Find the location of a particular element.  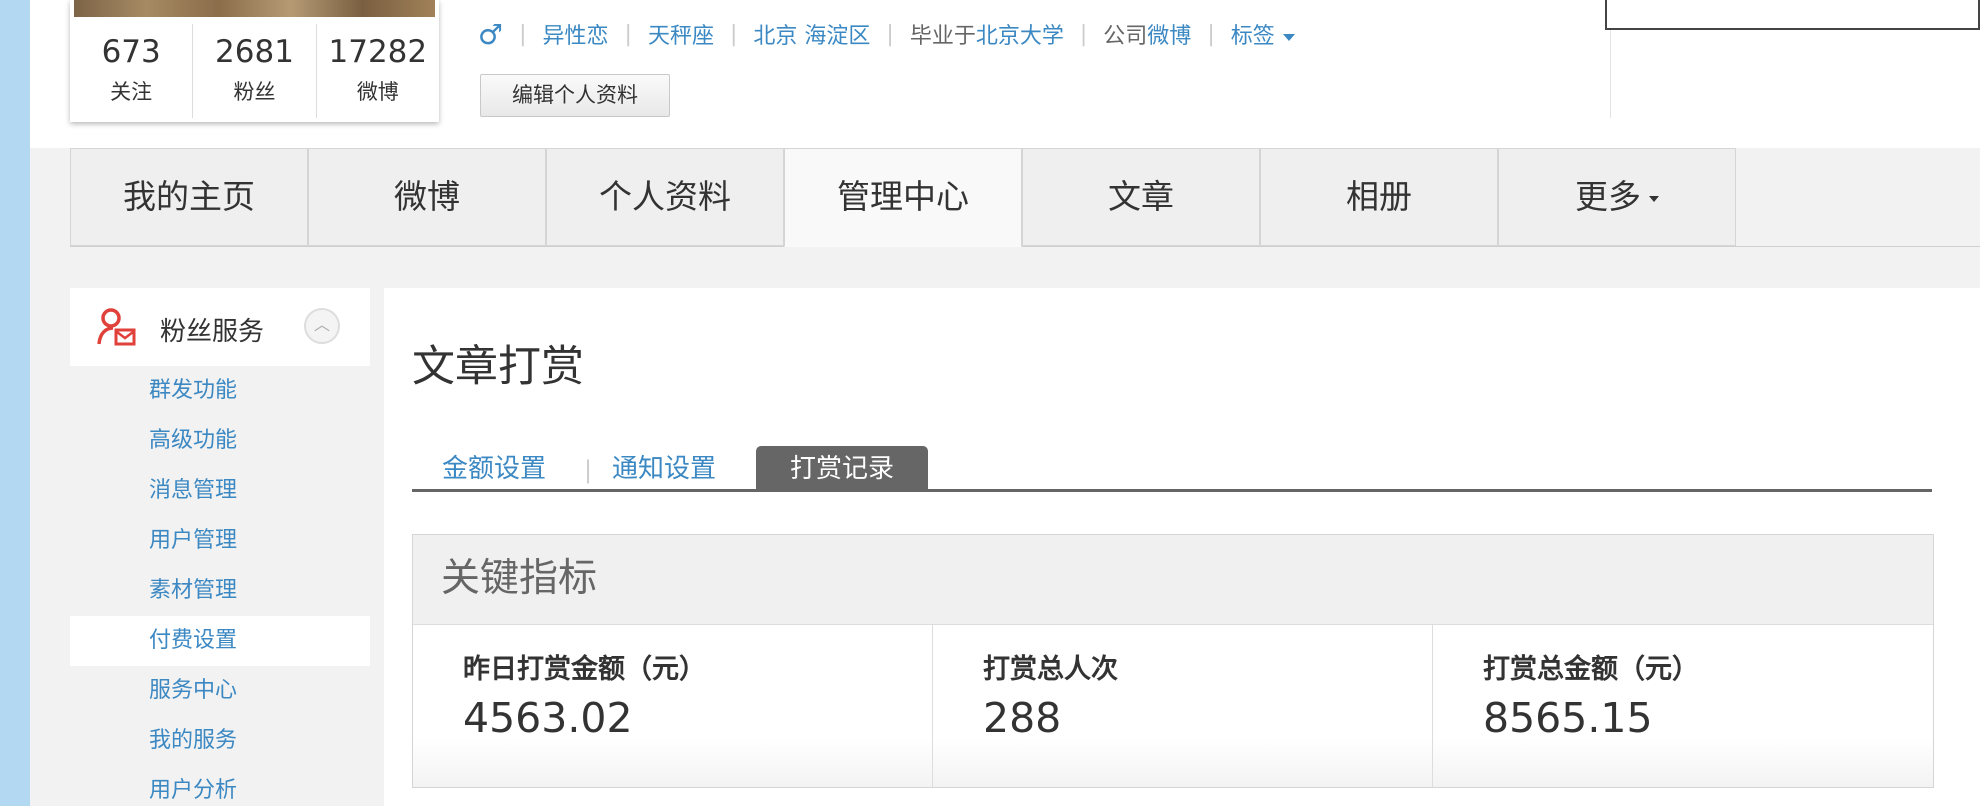

company-prefix: 公司 is located at coordinates (1125, 36).